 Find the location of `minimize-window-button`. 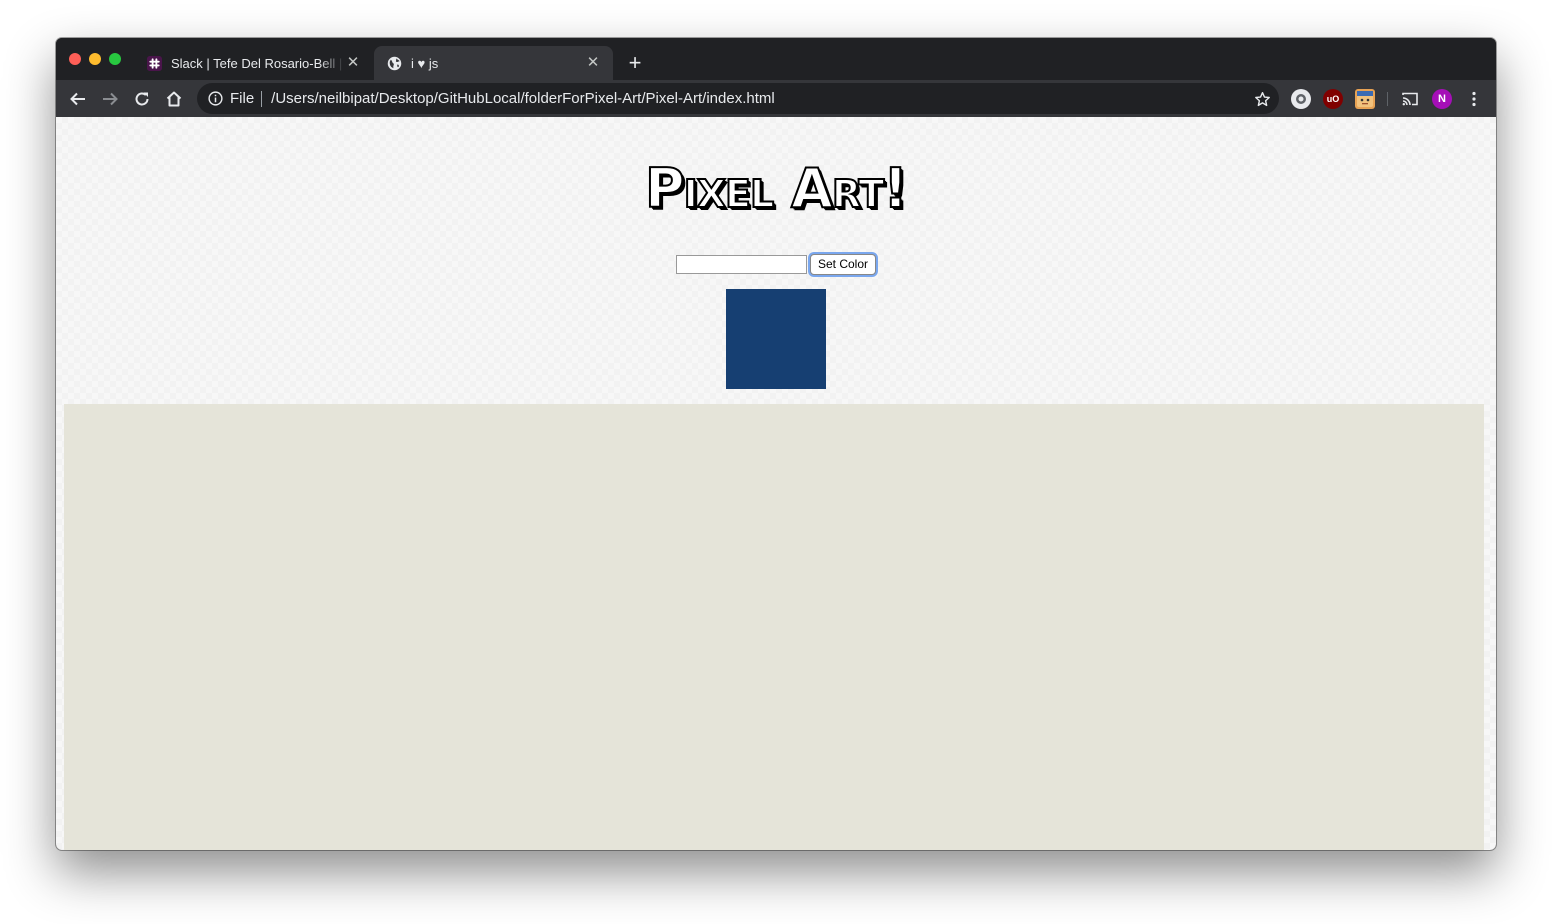

minimize-window-button is located at coordinates (95, 59).